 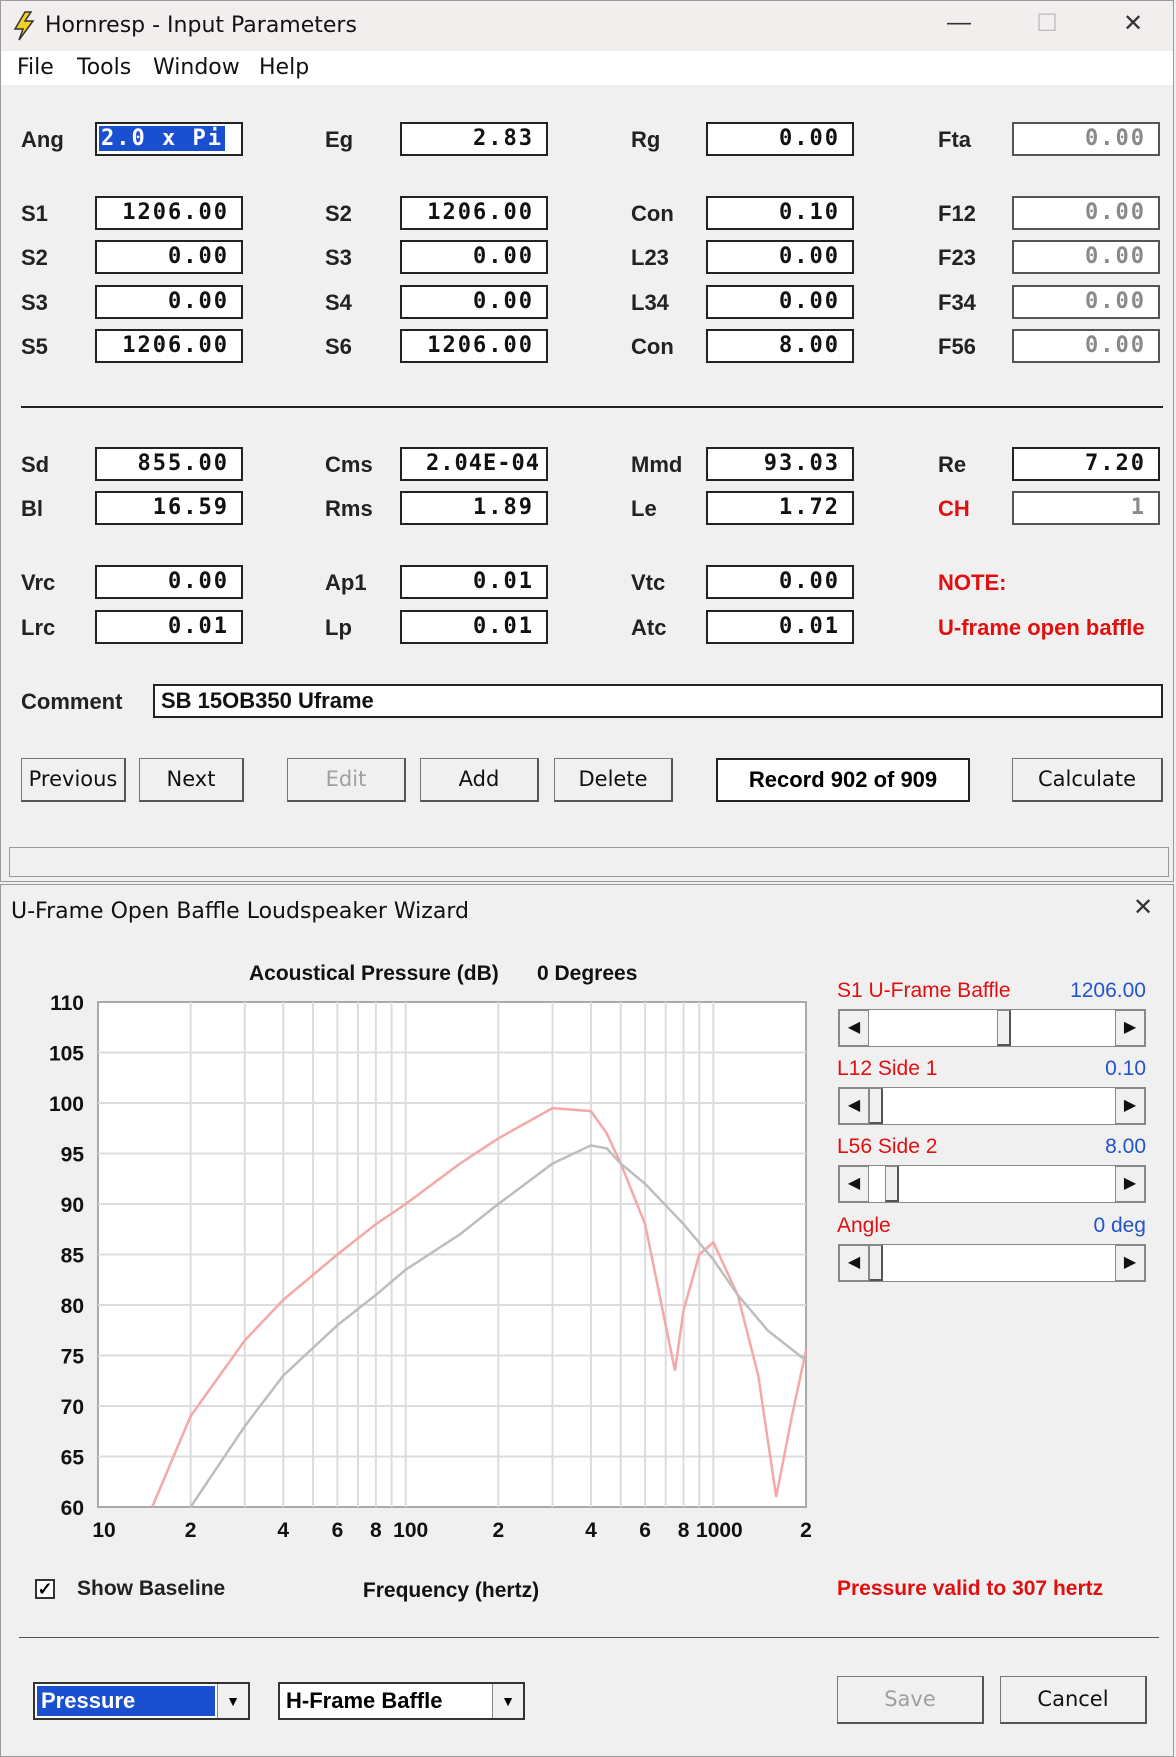 What do you see at coordinates (474, 582) in the screenshot?
I see `ap1-field: 0.01` at bounding box center [474, 582].